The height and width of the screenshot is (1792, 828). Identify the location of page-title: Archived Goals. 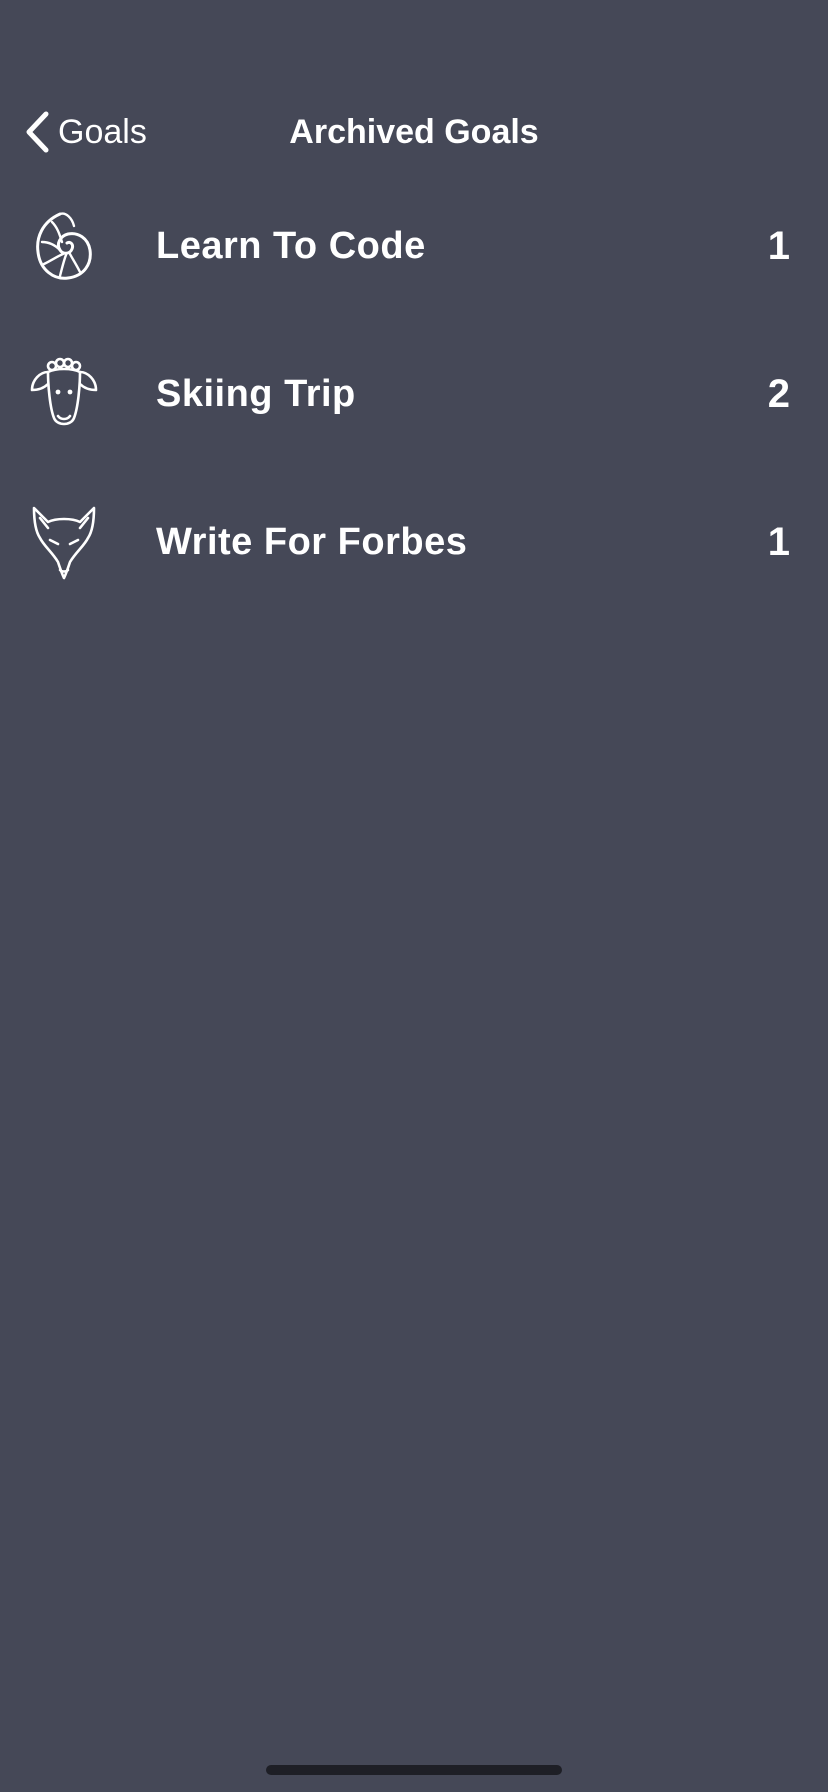
(414, 132).